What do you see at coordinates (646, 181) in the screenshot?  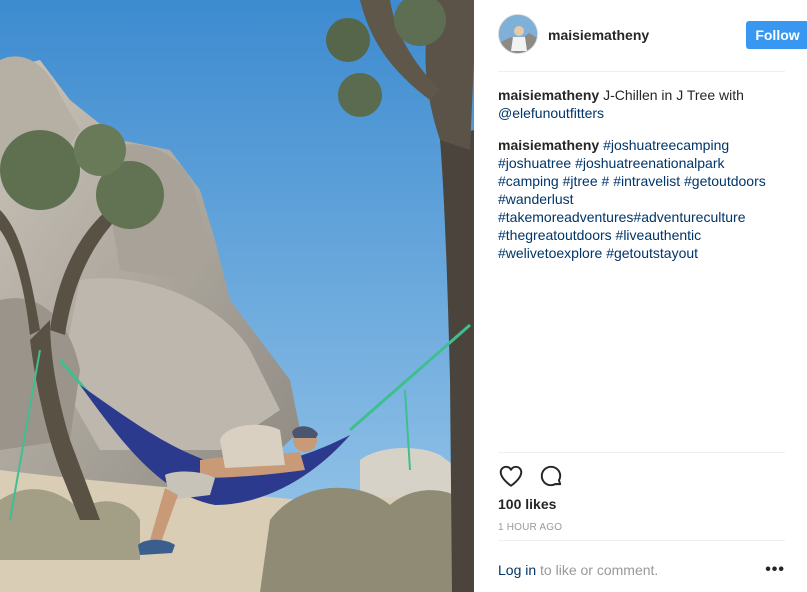 I see `hashtag: #intravelist` at bounding box center [646, 181].